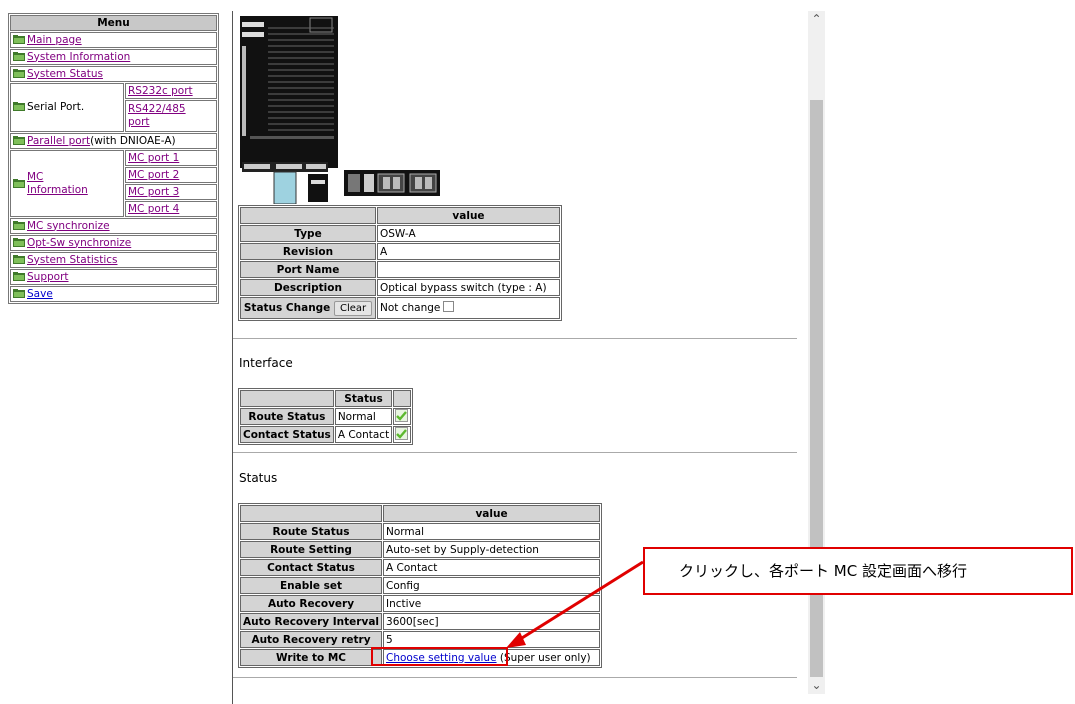 Image resolution: width=1075 pixels, height=704 pixels. What do you see at coordinates (363, 416) in the screenshot?
I see `route-status-value: Normal` at bounding box center [363, 416].